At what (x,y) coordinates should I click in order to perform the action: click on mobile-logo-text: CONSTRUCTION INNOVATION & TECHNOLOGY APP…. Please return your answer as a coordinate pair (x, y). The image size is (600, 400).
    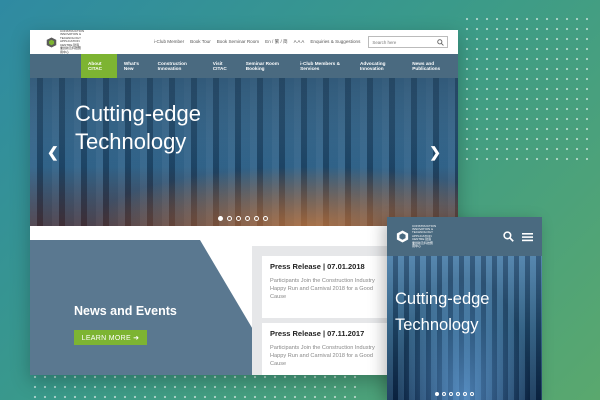
    Looking at the image, I should click on (424, 236).